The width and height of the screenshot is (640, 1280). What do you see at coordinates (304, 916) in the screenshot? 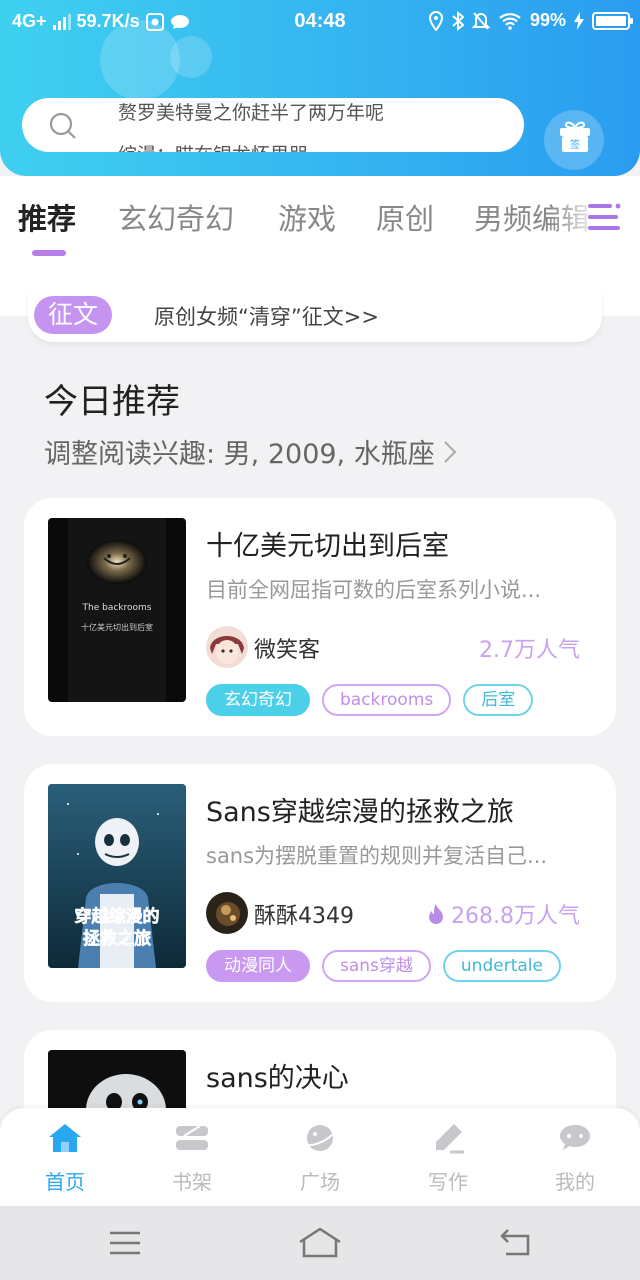
I see `author-name: 酥酥4349` at bounding box center [304, 916].